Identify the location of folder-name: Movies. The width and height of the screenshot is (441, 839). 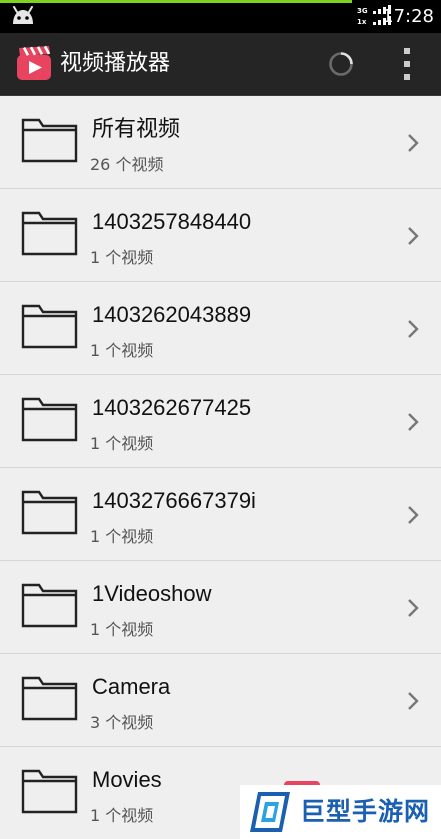
(127, 779).